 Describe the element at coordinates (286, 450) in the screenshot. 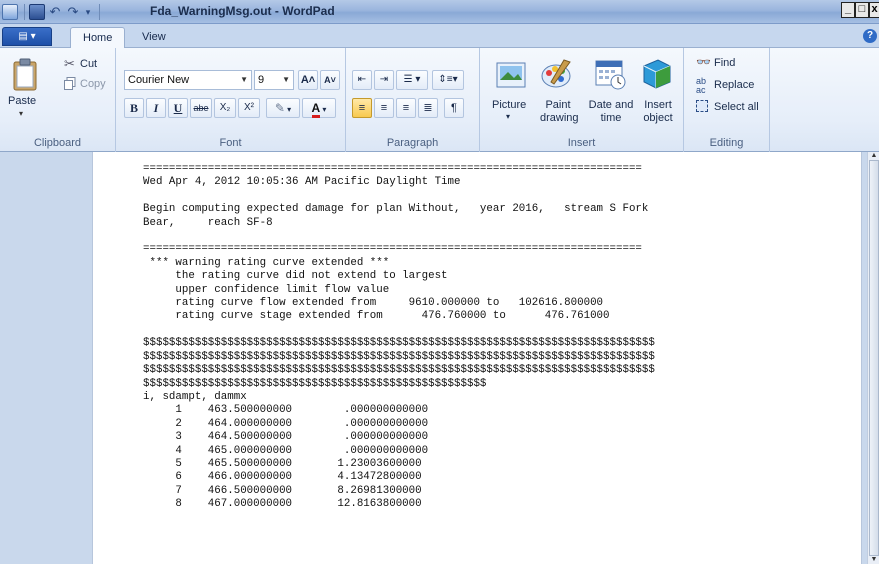

I see `document-line: 4 465.000000000 .000000000000` at that location.